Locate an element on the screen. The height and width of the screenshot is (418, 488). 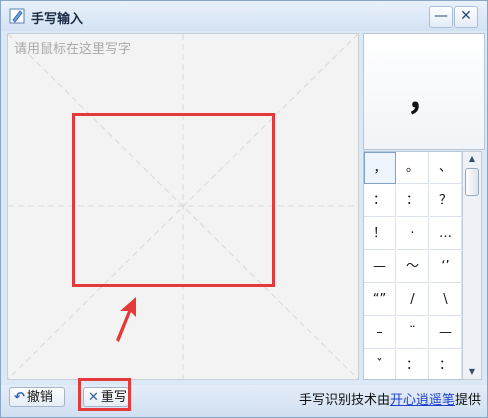
pencil-icon is located at coordinates (17, 16).